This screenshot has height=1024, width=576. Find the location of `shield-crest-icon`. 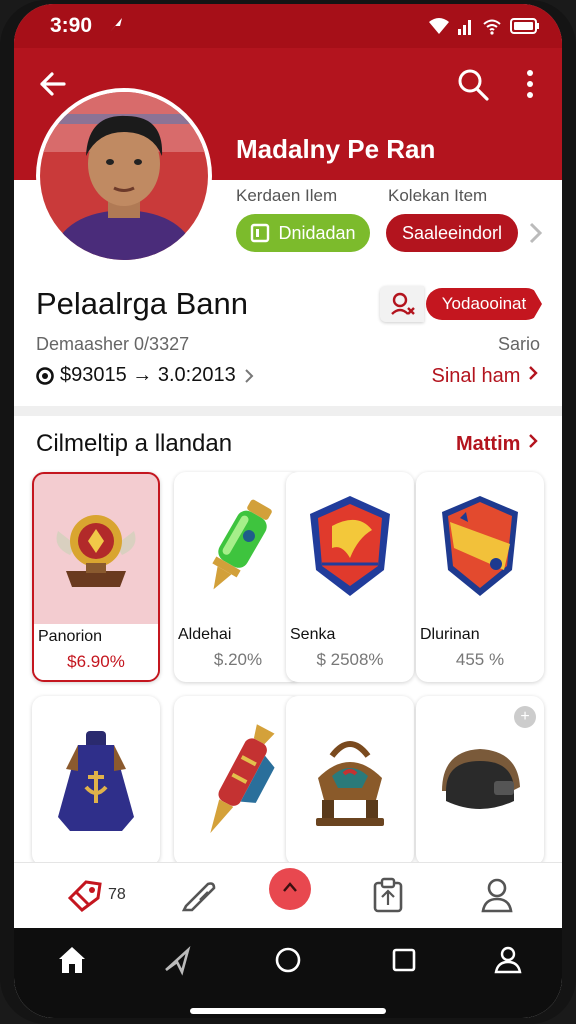

shield-crest-icon is located at coordinates (350, 547).